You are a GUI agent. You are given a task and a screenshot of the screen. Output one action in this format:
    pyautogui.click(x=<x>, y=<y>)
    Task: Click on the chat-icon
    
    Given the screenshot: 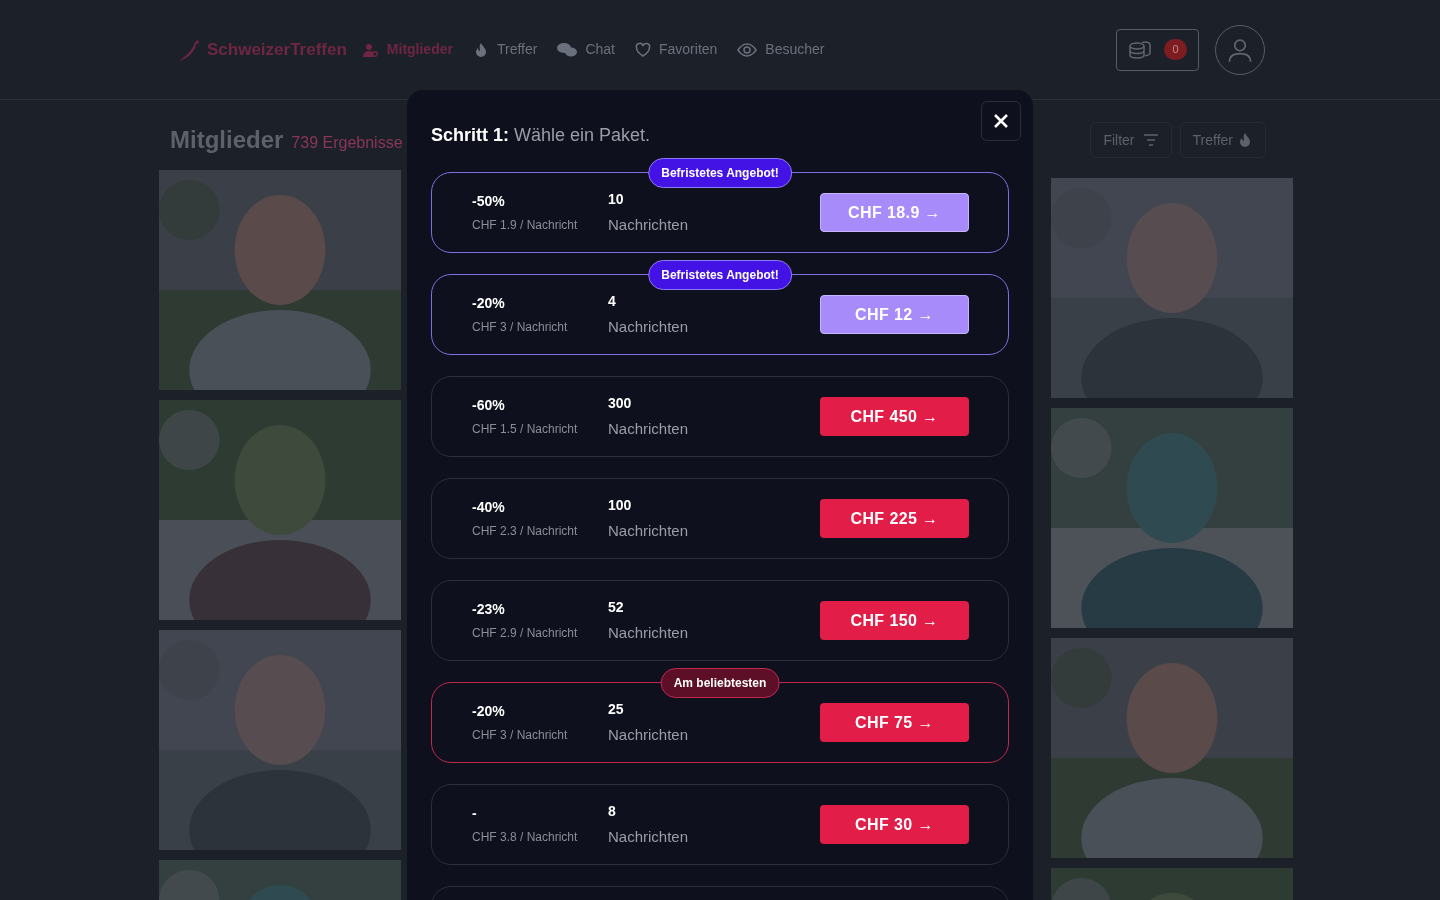 What is the action you would take?
    pyautogui.click(x=567, y=49)
    